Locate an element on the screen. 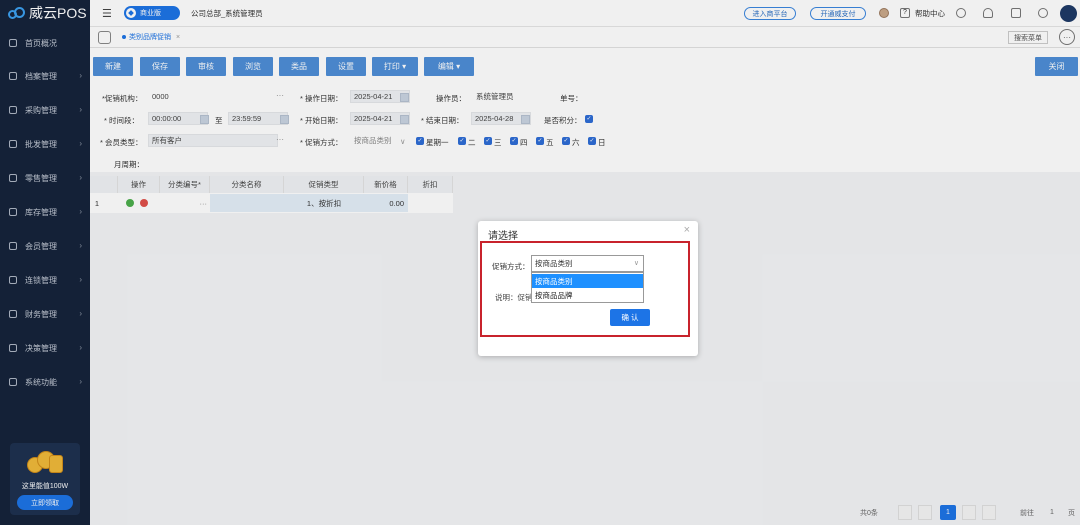 This screenshot has width=1080, height=525. option-category: 按商品类别 is located at coordinates (587, 281).